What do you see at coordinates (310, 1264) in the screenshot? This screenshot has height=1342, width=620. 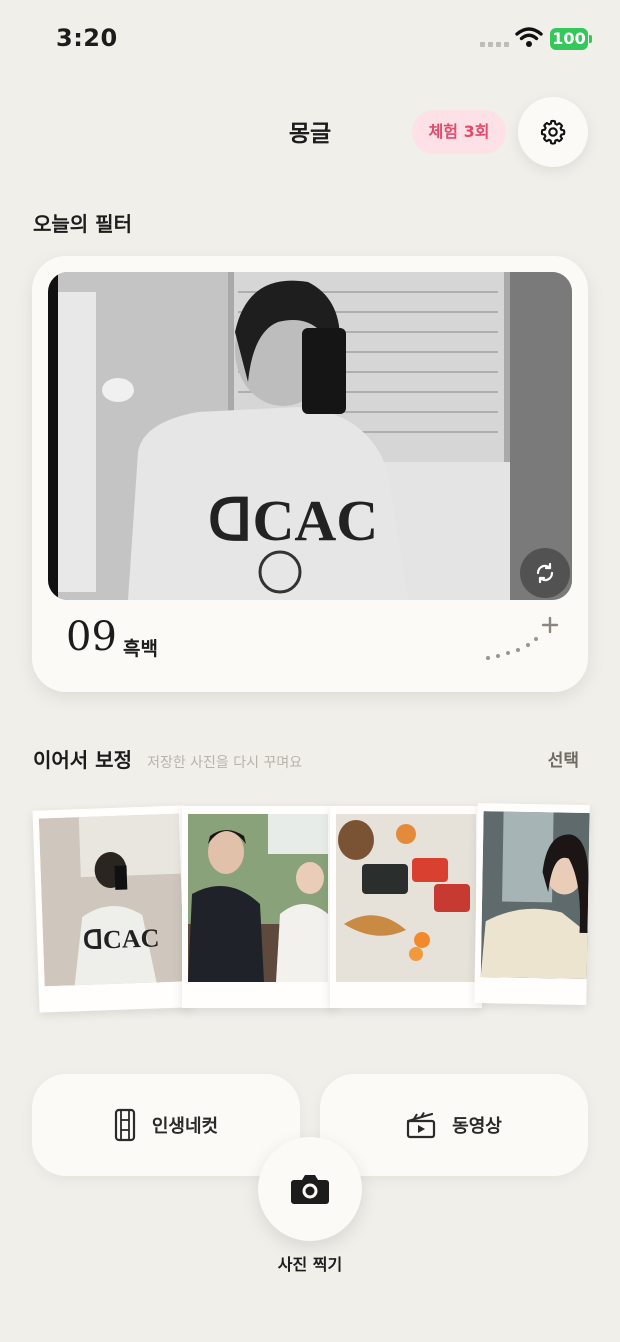 I see `take-photo-label: 사진 찍기` at bounding box center [310, 1264].